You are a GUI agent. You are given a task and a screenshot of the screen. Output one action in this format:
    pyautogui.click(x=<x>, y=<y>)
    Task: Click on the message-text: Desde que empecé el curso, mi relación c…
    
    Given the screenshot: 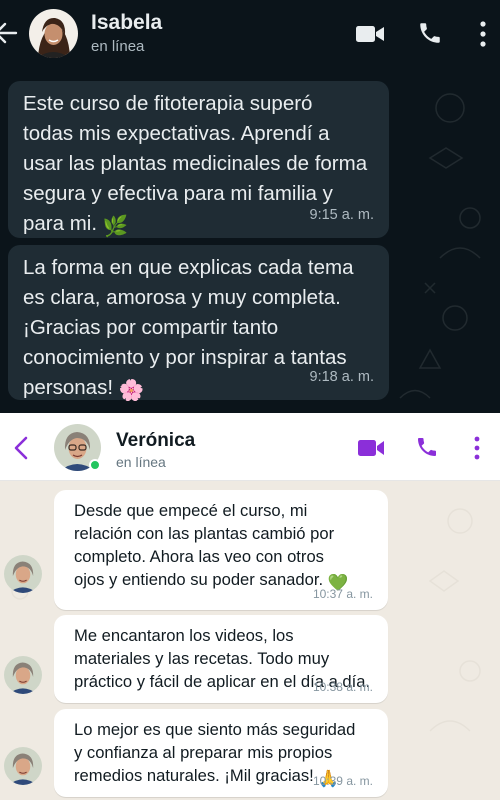 What is the action you would take?
    pyautogui.click(x=211, y=546)
    